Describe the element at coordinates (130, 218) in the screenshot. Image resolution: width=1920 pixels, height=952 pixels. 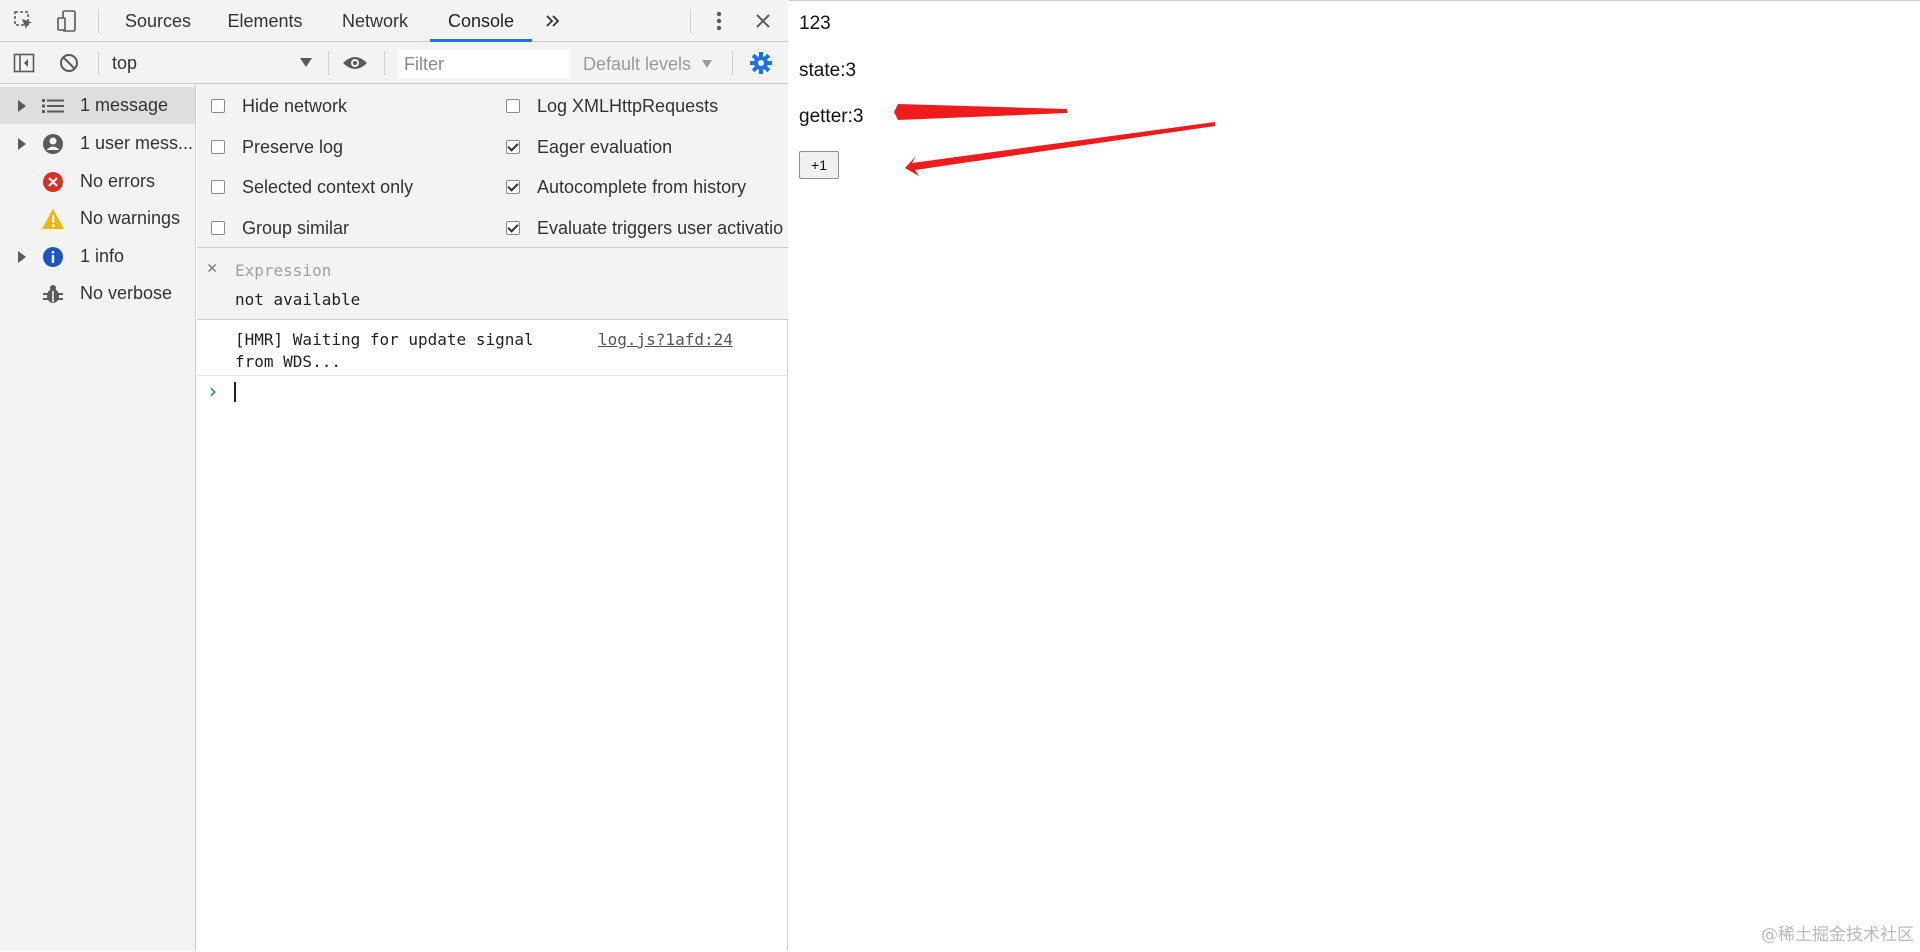
I see `sidebar-item-label: No warnings` at that location.